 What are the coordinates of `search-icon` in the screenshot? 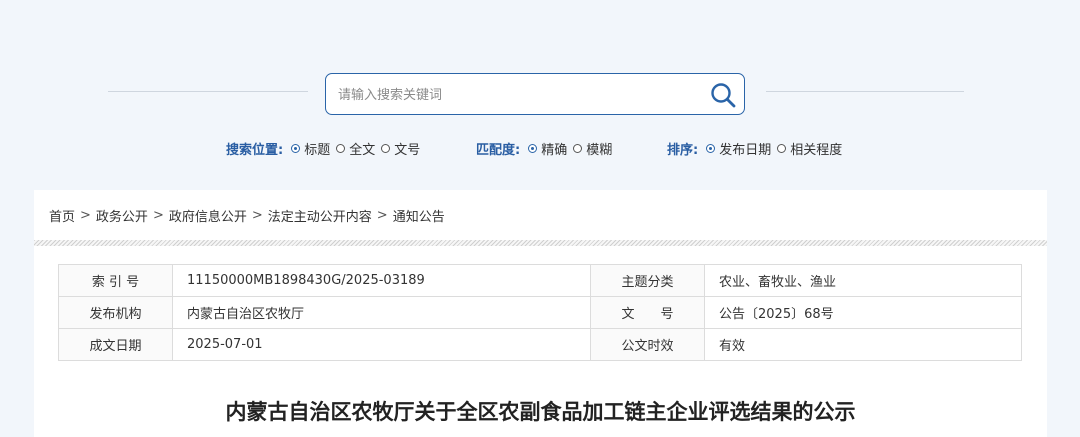 It's located at (723, 95).